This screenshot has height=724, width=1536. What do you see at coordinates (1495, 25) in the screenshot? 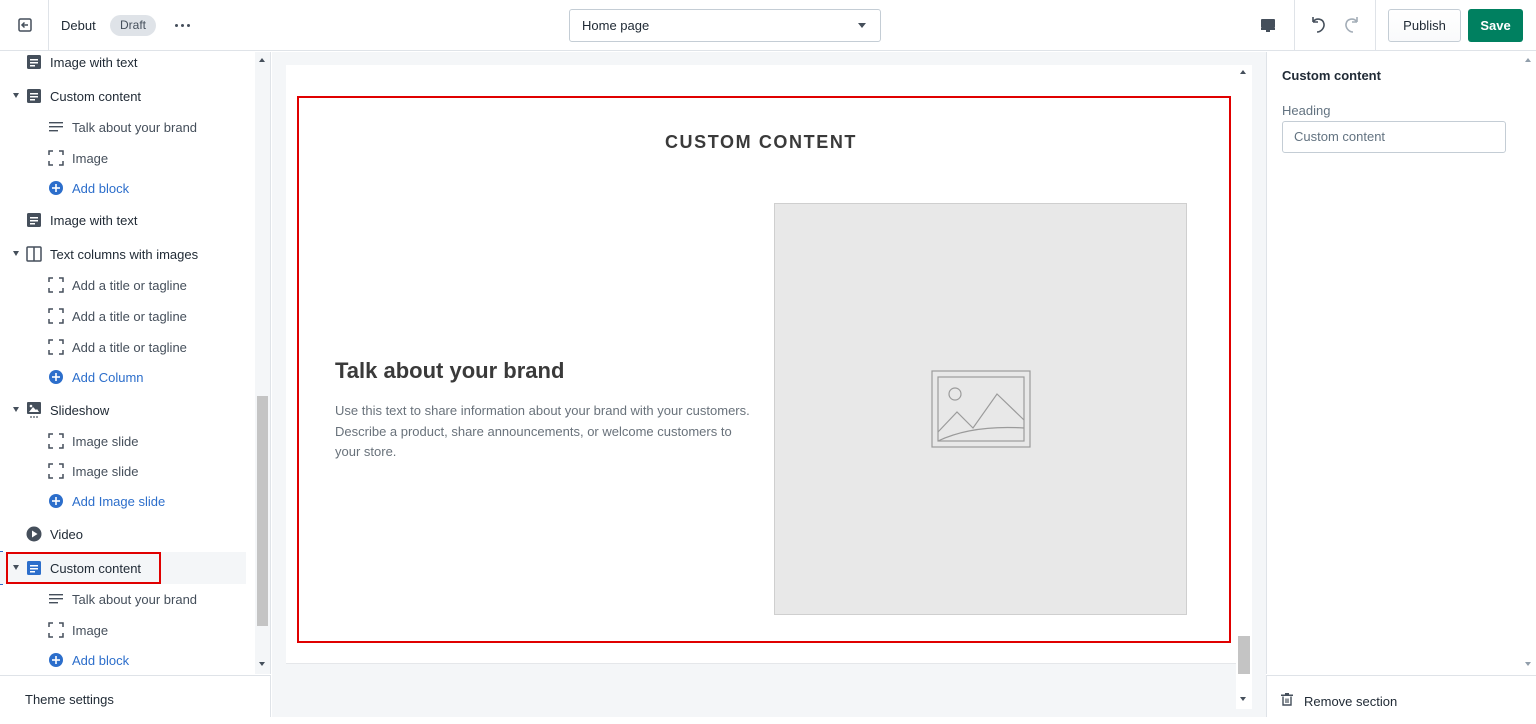
I see `save-button: Save` at bounding box center [1495, 25].